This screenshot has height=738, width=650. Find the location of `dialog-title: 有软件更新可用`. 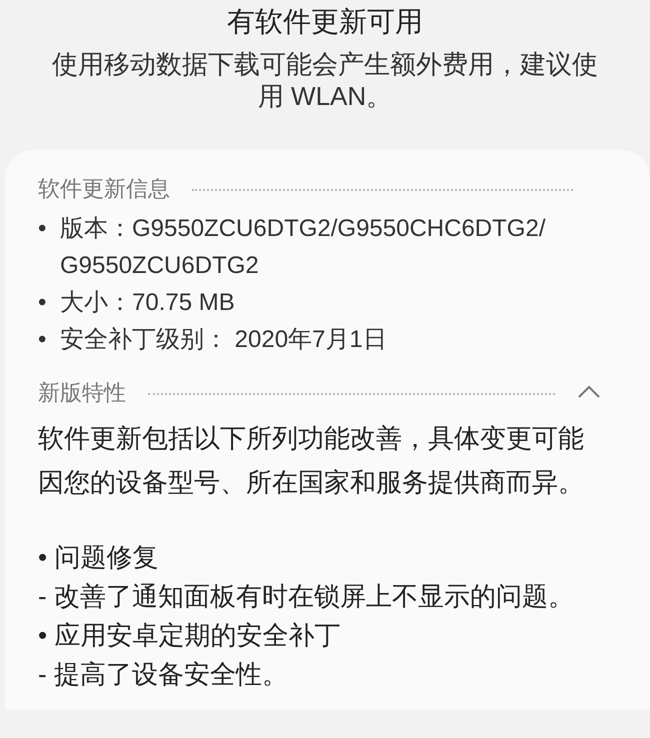

dialog-title: 有软件更新可用 is located at coordinates (325, 22).